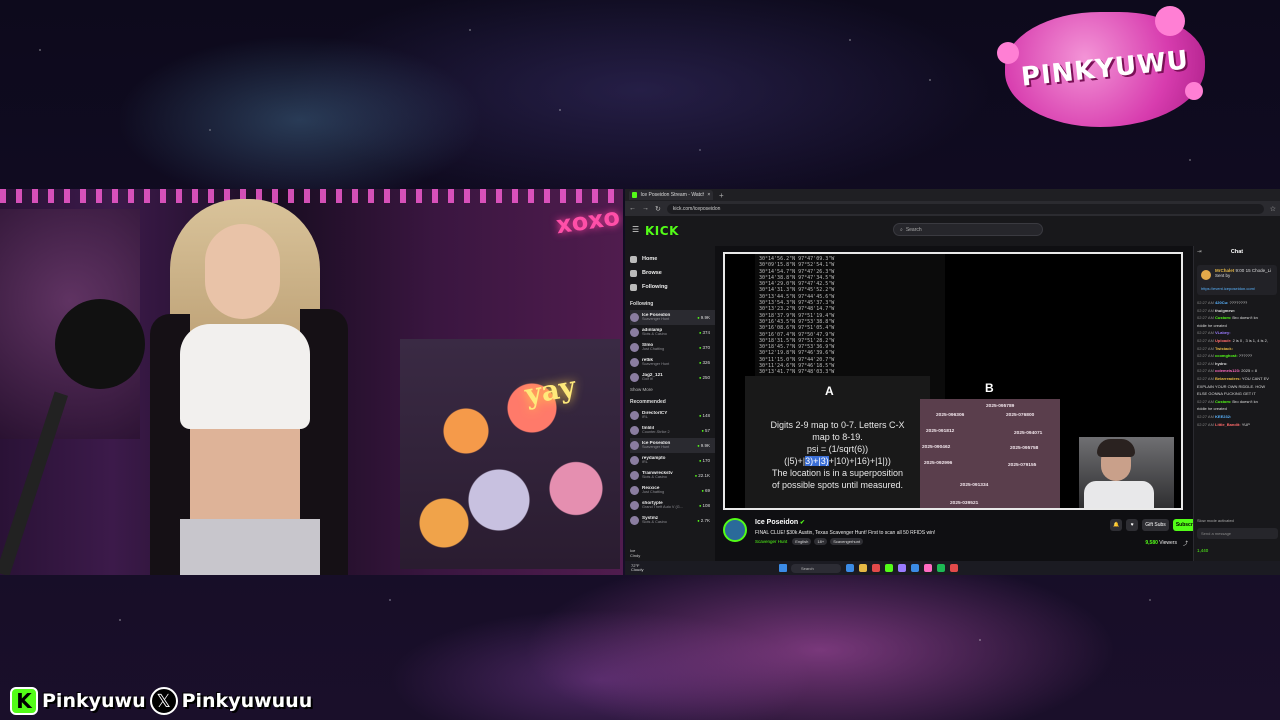 Image resolution: width=1280 pixels, height=720 pixels. What do you see at coordinates (1221, 363) in the screenshot?
I see `chat-user: hydro:` at bounding box center [1221, 363].